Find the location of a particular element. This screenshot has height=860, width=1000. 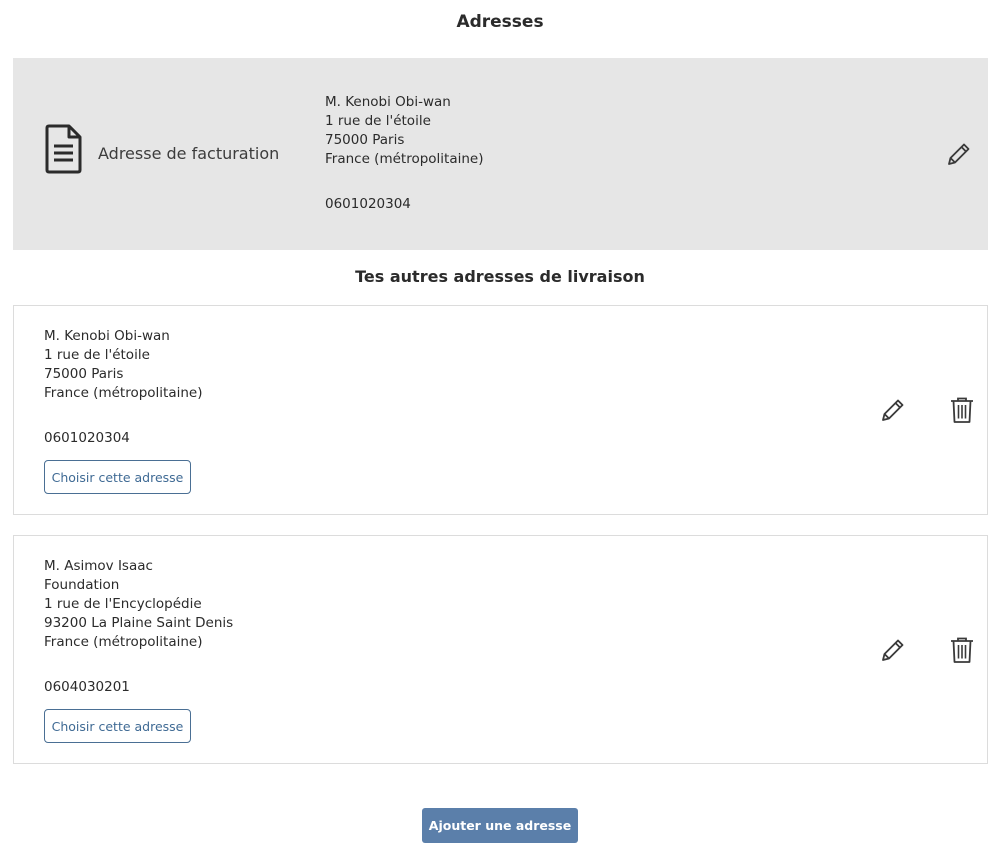

address-city: 93200 La Plaine Saint Denis is located at coordinates (139, 623).